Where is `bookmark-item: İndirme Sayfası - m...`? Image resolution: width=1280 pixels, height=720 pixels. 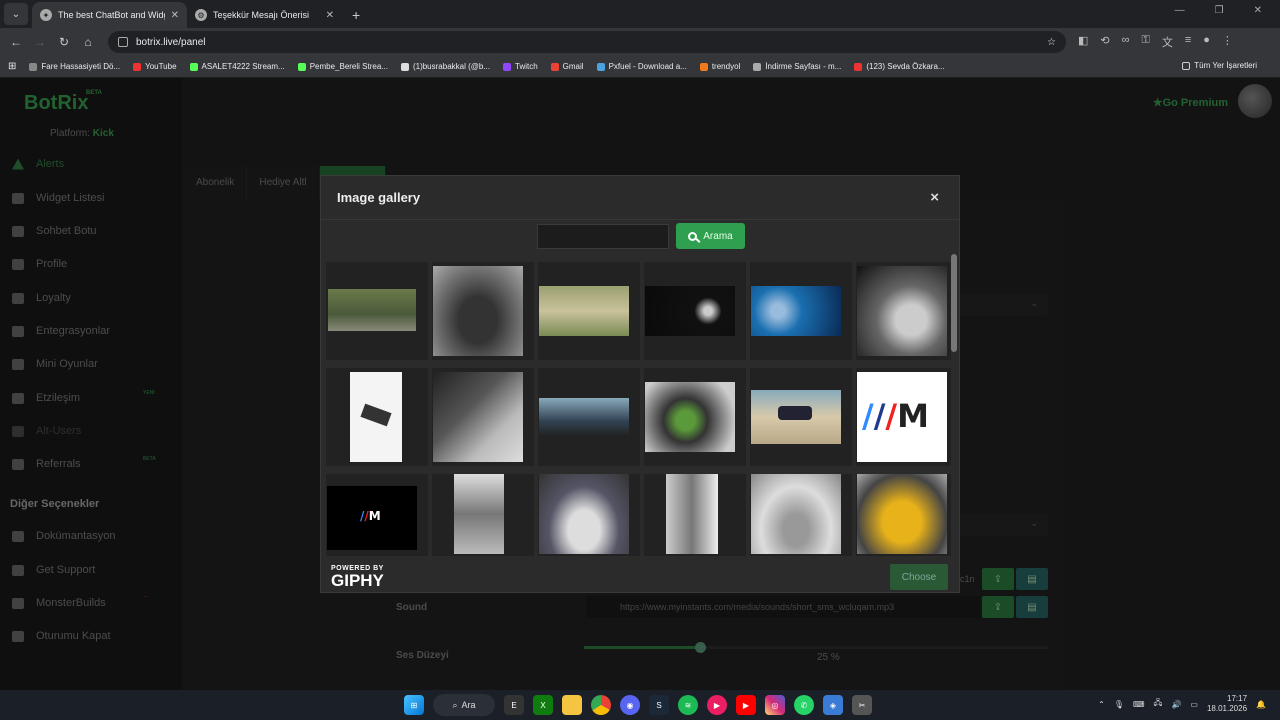
bookmark-item: İndirme Sayfası - m... is located at coordinates (797, 66).